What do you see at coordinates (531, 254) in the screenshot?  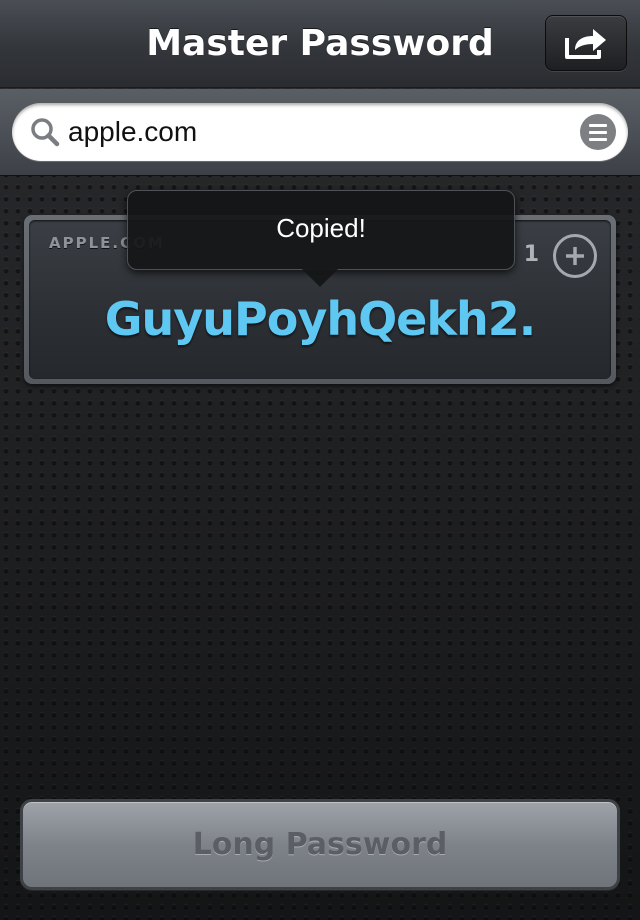 I see `site-counter: 1` at bounding box center [531, 254].